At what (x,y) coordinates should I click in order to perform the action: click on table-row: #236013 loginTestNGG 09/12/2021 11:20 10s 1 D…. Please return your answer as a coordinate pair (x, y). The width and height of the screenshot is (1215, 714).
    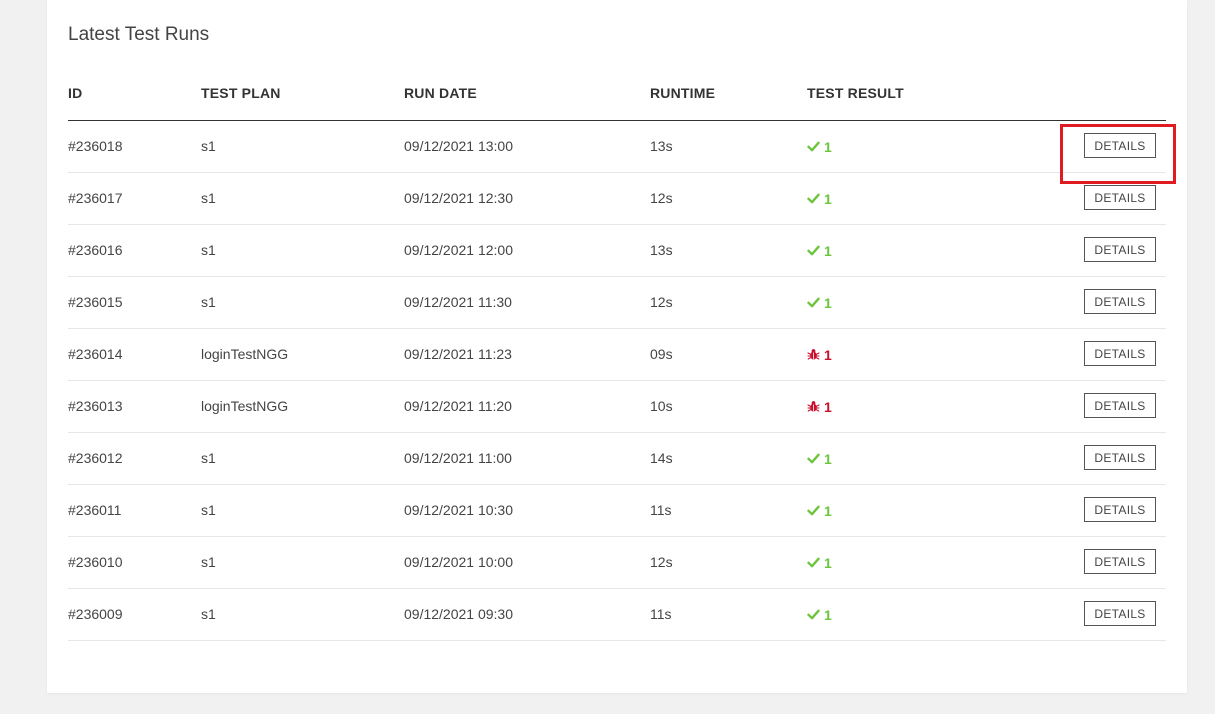
    Looking at the image, I should click on (617, 407).